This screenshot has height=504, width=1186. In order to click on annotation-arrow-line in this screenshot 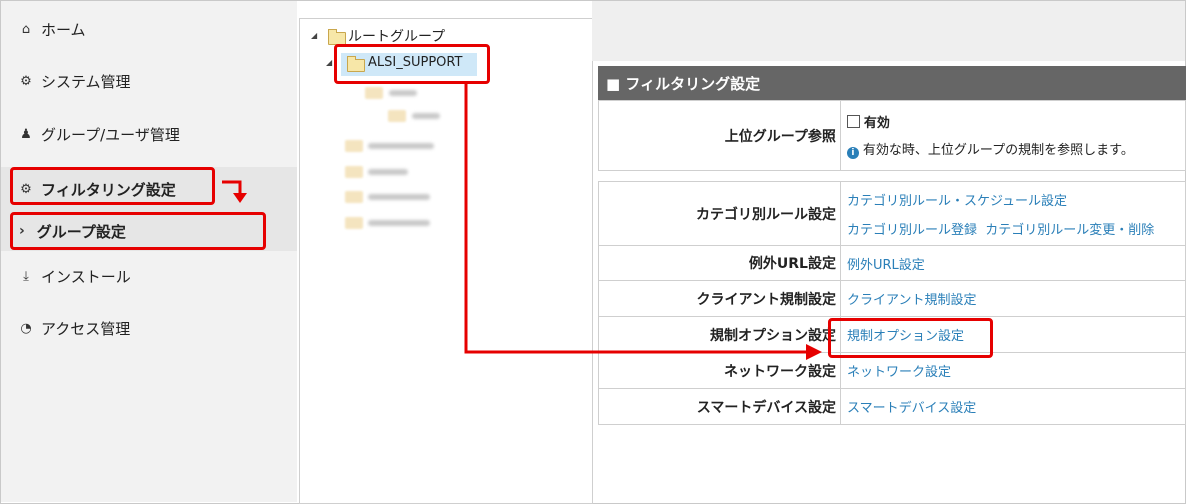, I will do `click(232, 187)`.